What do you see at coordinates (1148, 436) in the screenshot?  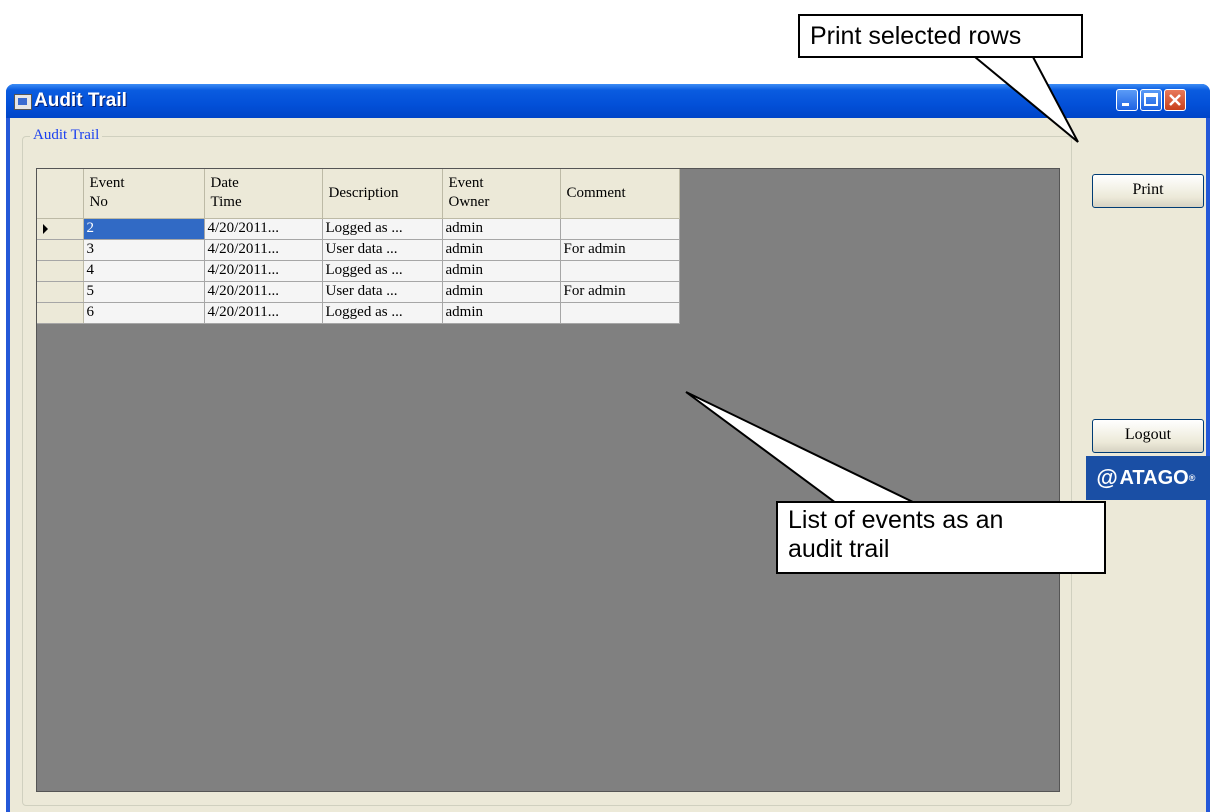 I see `logout-button: Logout` at bounding box center [1148, 436].